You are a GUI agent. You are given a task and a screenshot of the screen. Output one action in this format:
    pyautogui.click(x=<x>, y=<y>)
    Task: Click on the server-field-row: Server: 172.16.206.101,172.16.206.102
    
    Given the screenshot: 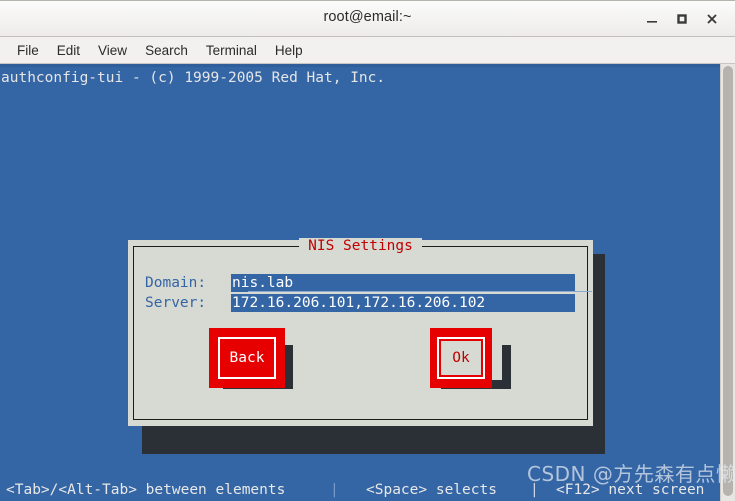 What is the action you would take?
    pyautogui.click(x=360, y=303)
    